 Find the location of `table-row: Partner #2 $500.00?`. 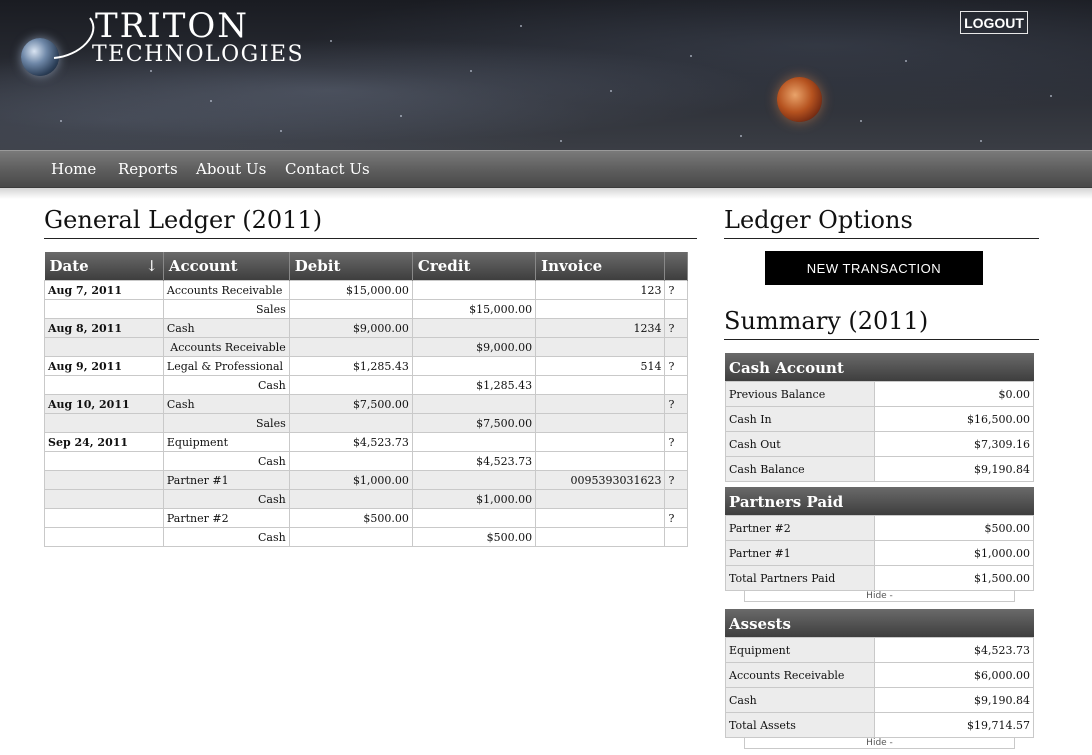

table-row: Partner #2 $500.00? is located at coordinates (366, 518).